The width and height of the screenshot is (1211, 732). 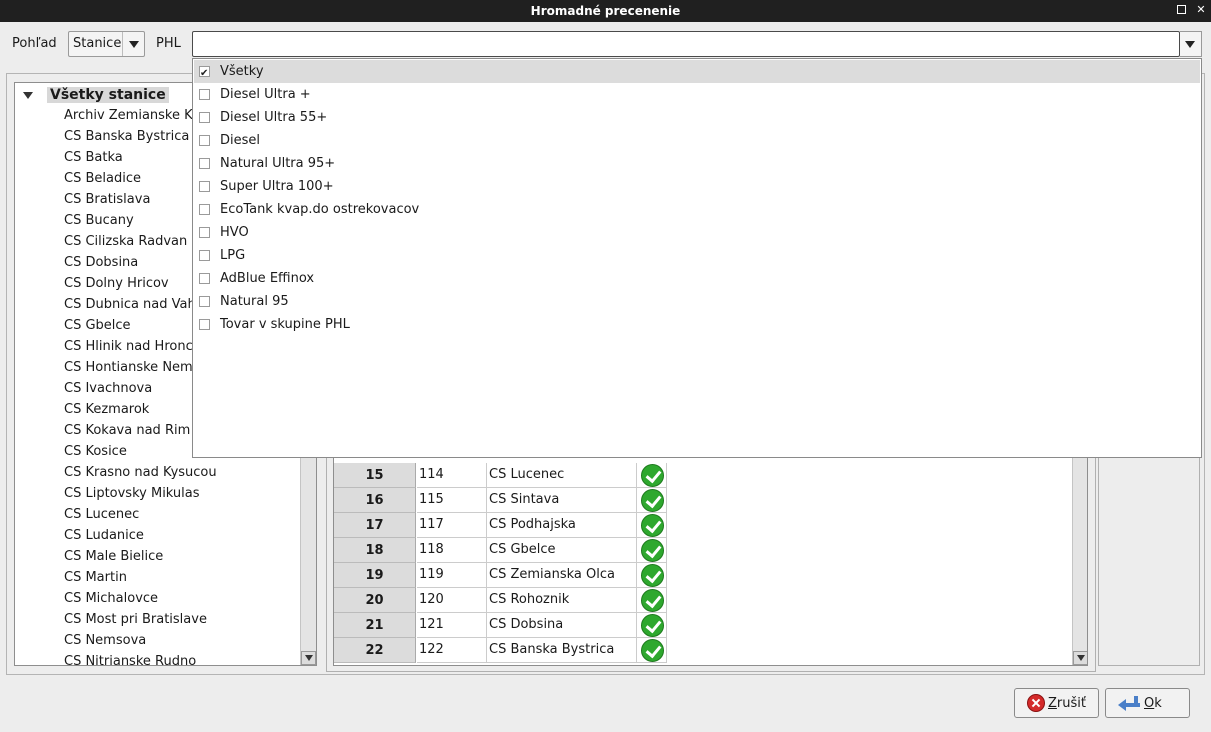 What do you see at coordinates (375, 625) in the screenshot?
I see `row-number: 21` at bounding box center [375, 625].